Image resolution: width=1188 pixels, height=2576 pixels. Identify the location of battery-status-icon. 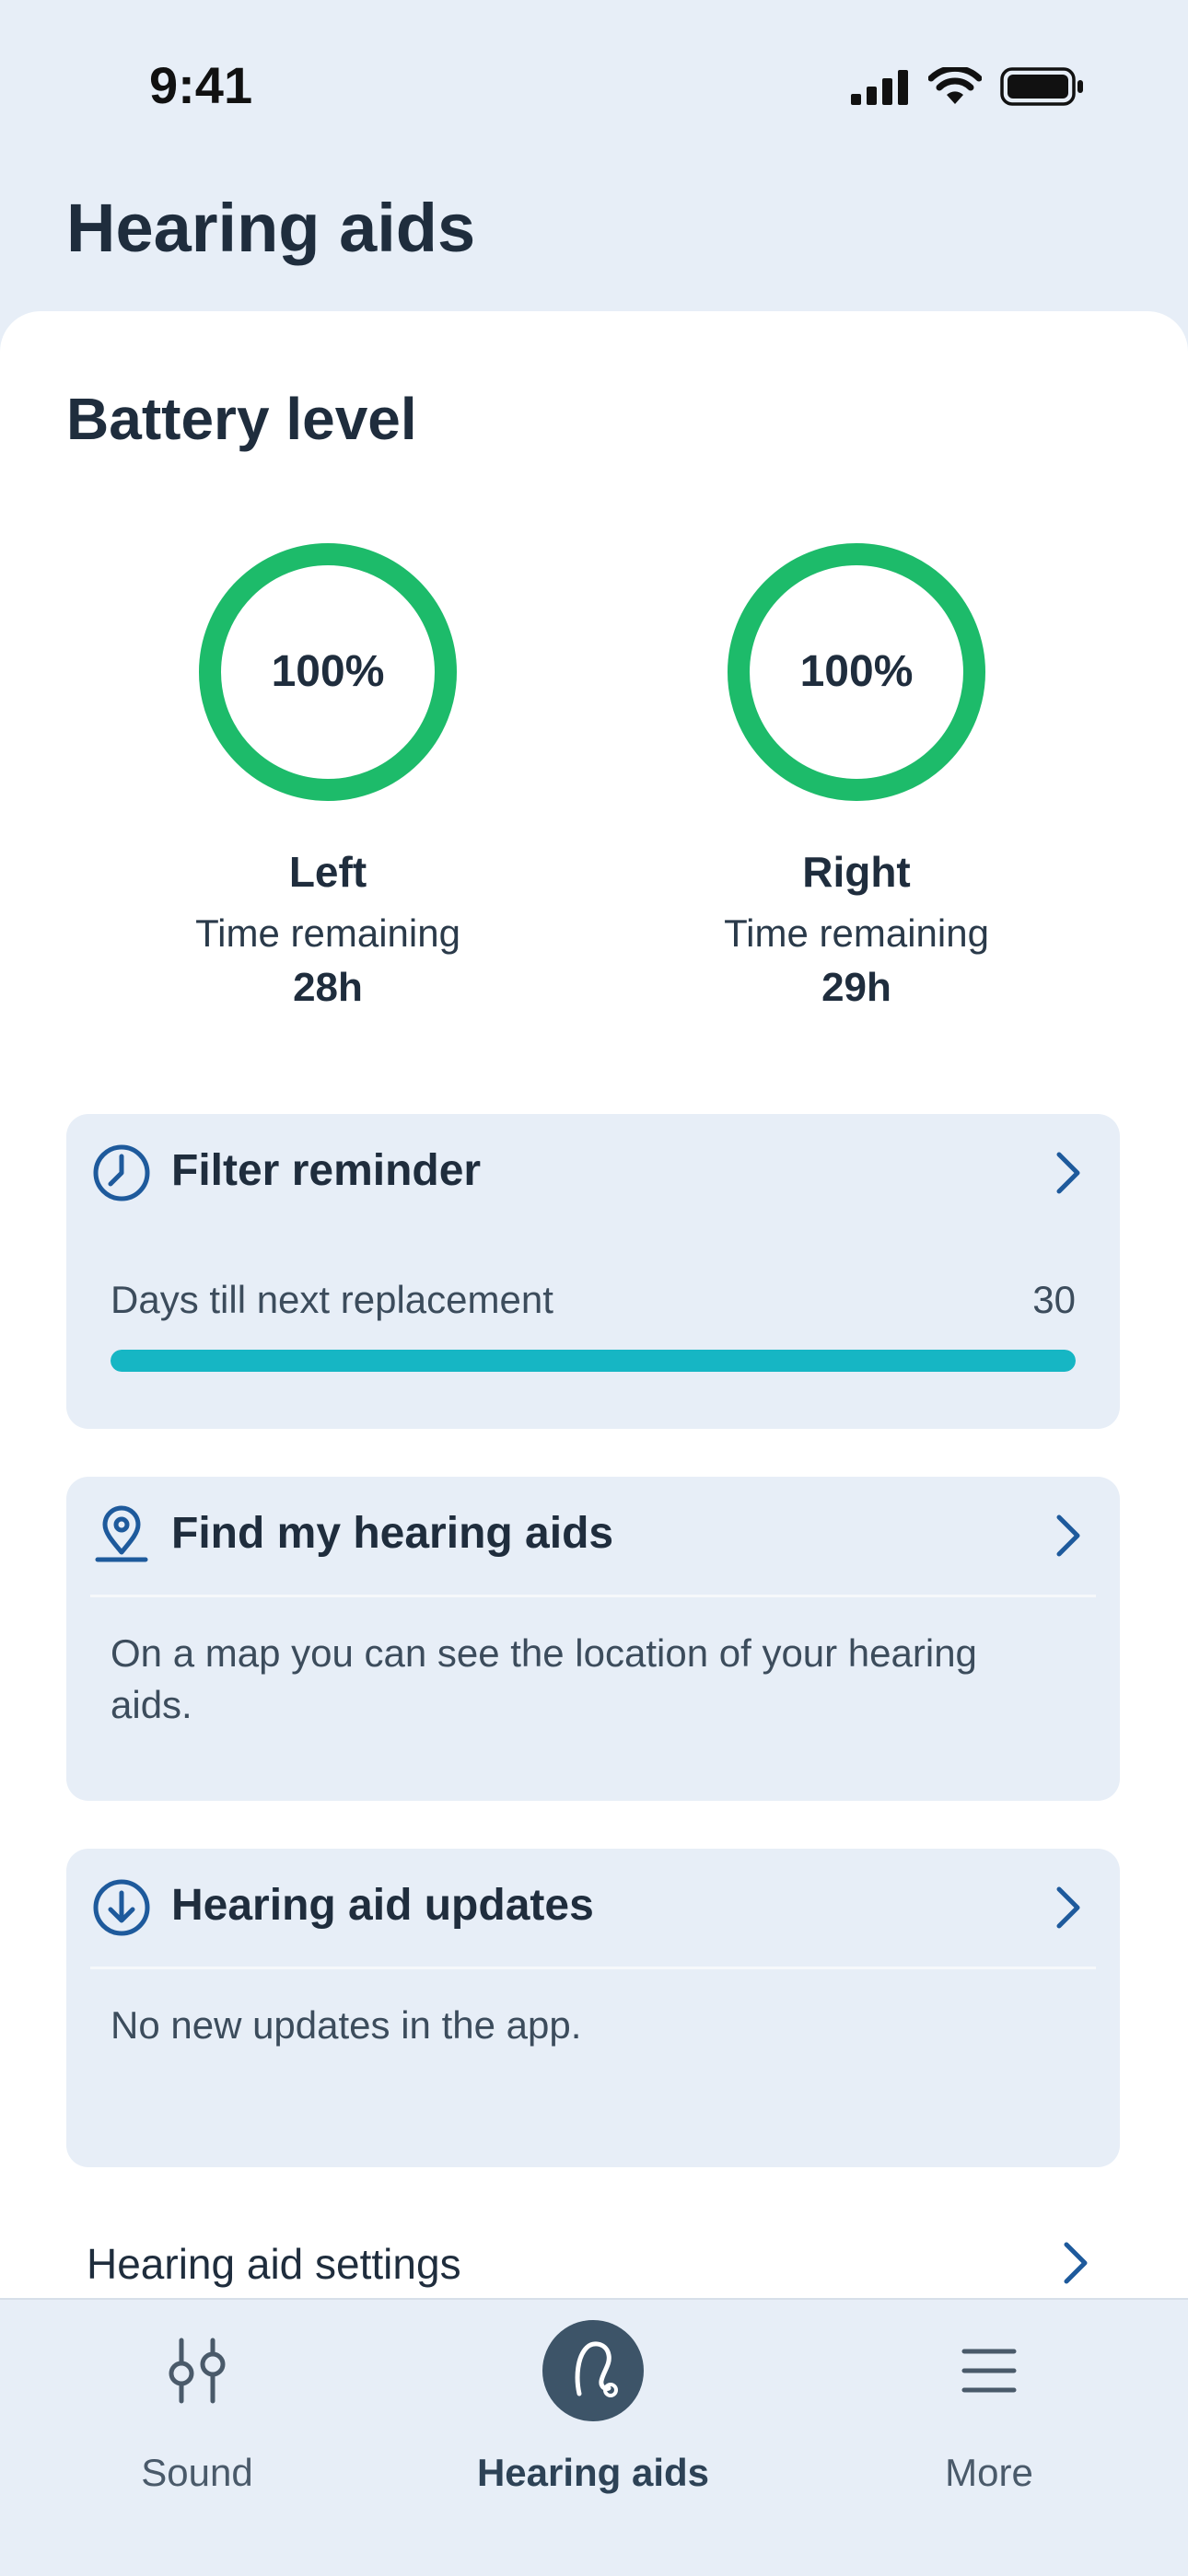
(1041, 86).